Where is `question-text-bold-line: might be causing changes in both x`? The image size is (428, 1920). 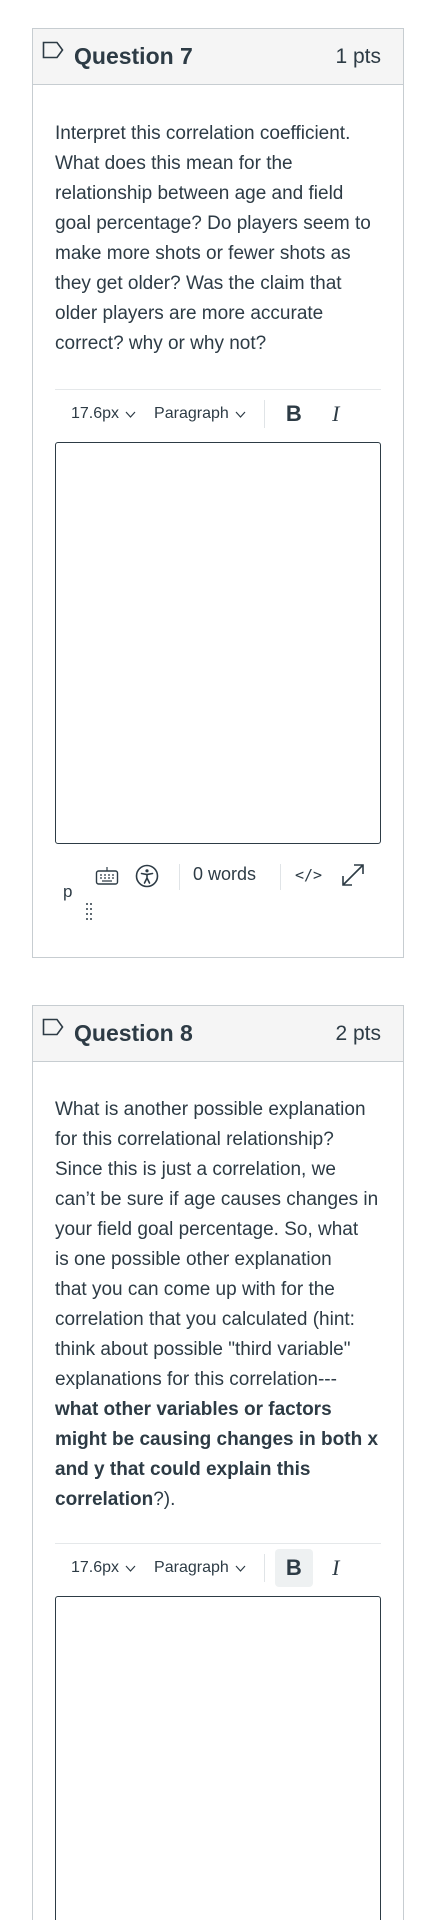
question-text-bold-line: might be causing changes in both x is located at coordinates (218, 1440).